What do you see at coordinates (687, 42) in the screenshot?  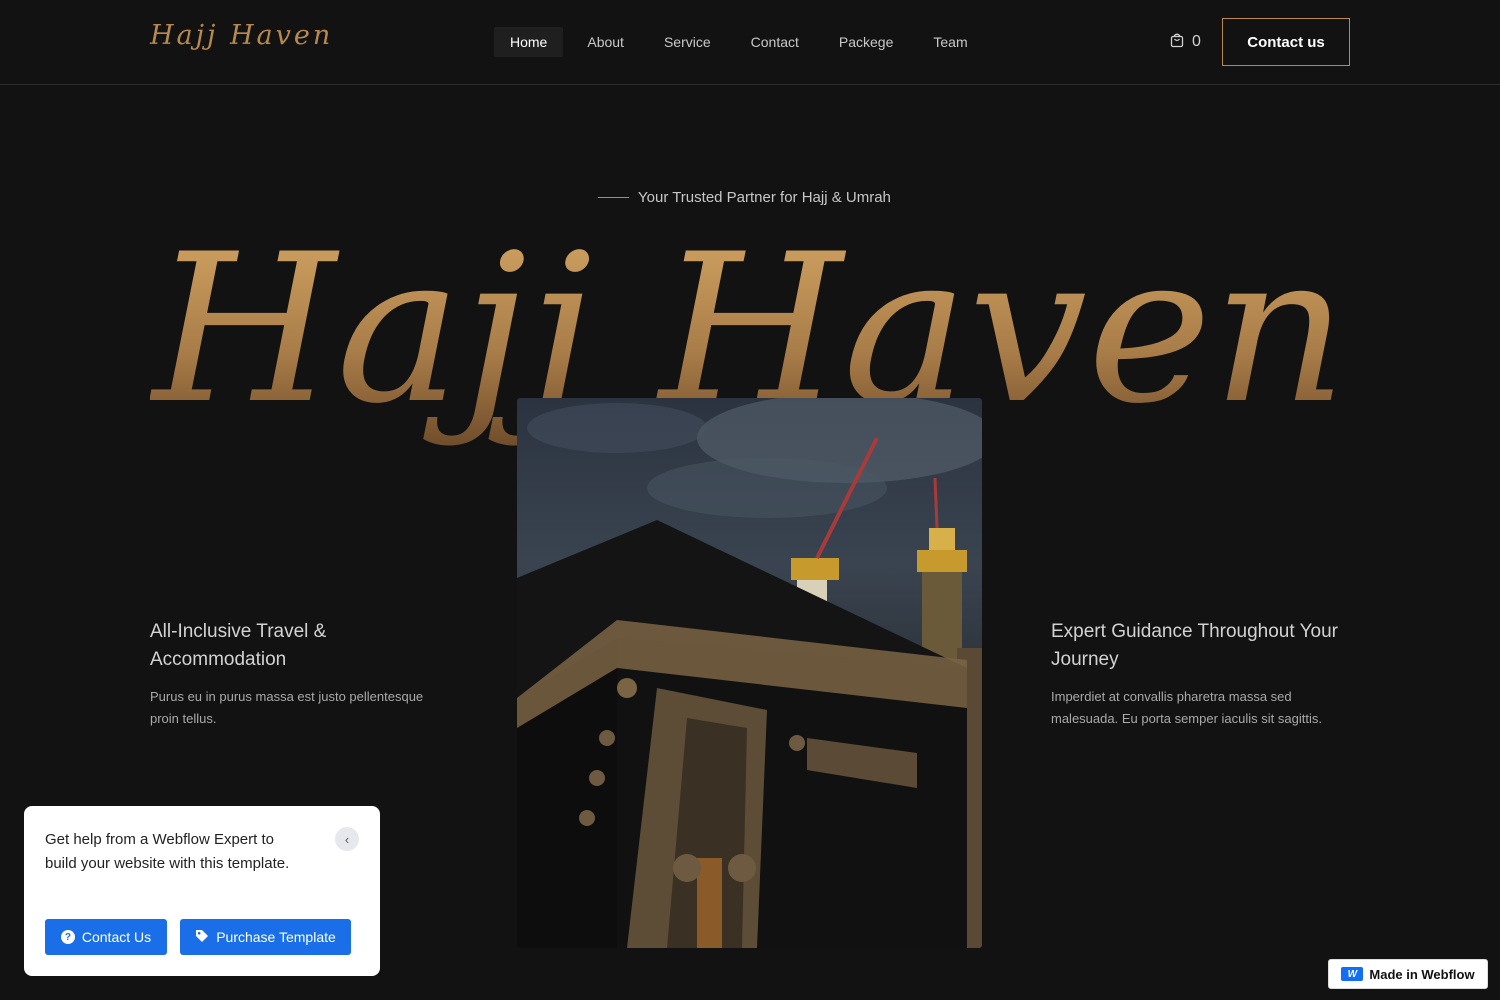 I see `nav-item-service: Service` at bounding box center [687, 42].